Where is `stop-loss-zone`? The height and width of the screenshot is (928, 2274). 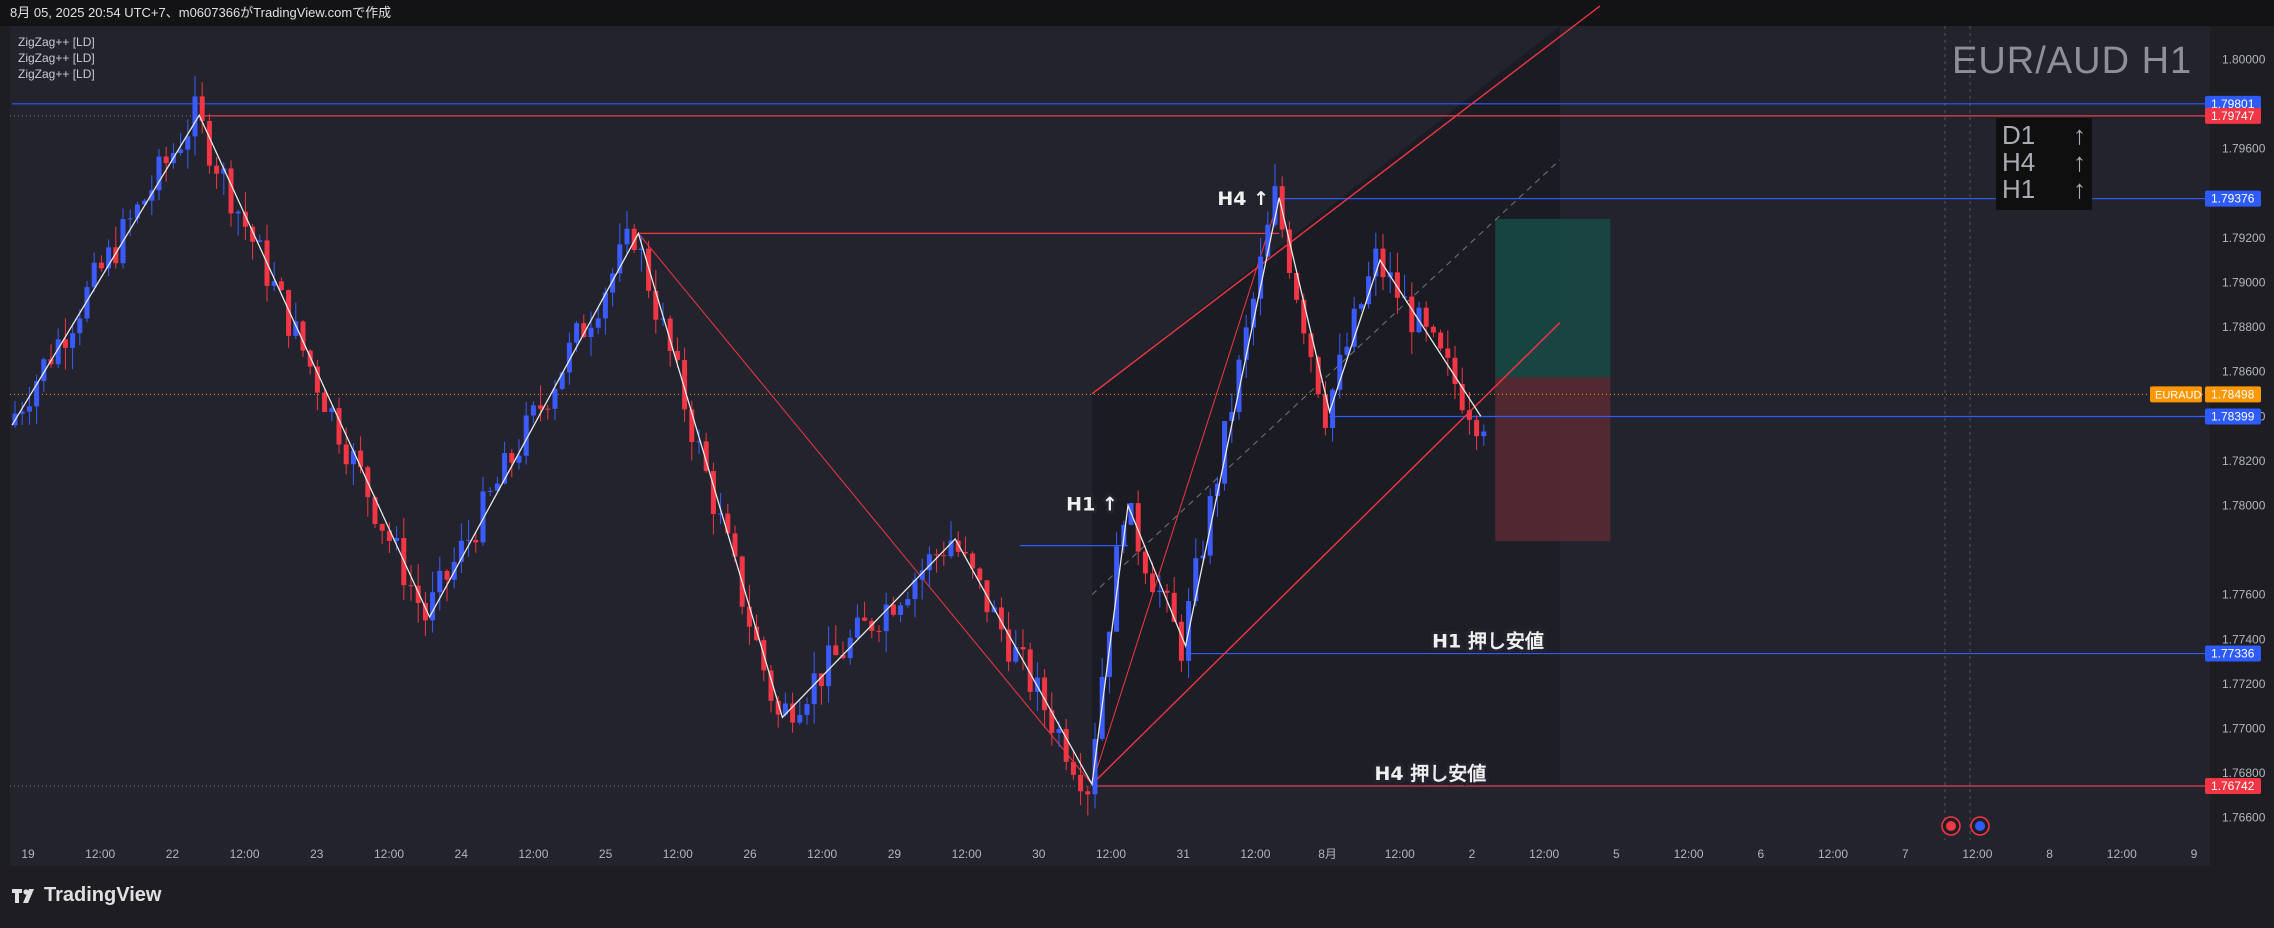
stop-loss-zone is located at coordinates (1553, 459).